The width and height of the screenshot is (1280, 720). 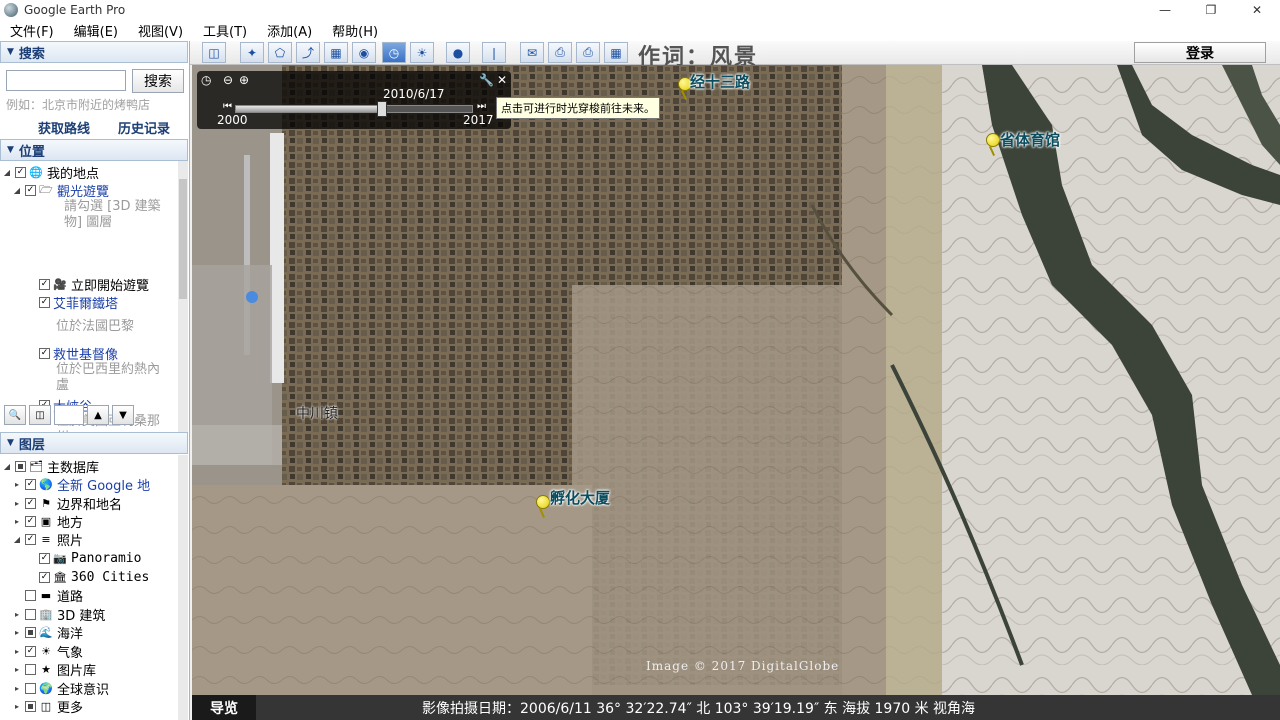 What do you see at coordinates (502, 80) in the screenshot?
I see `close-icon: ✕` at bounding box center [502, 80].